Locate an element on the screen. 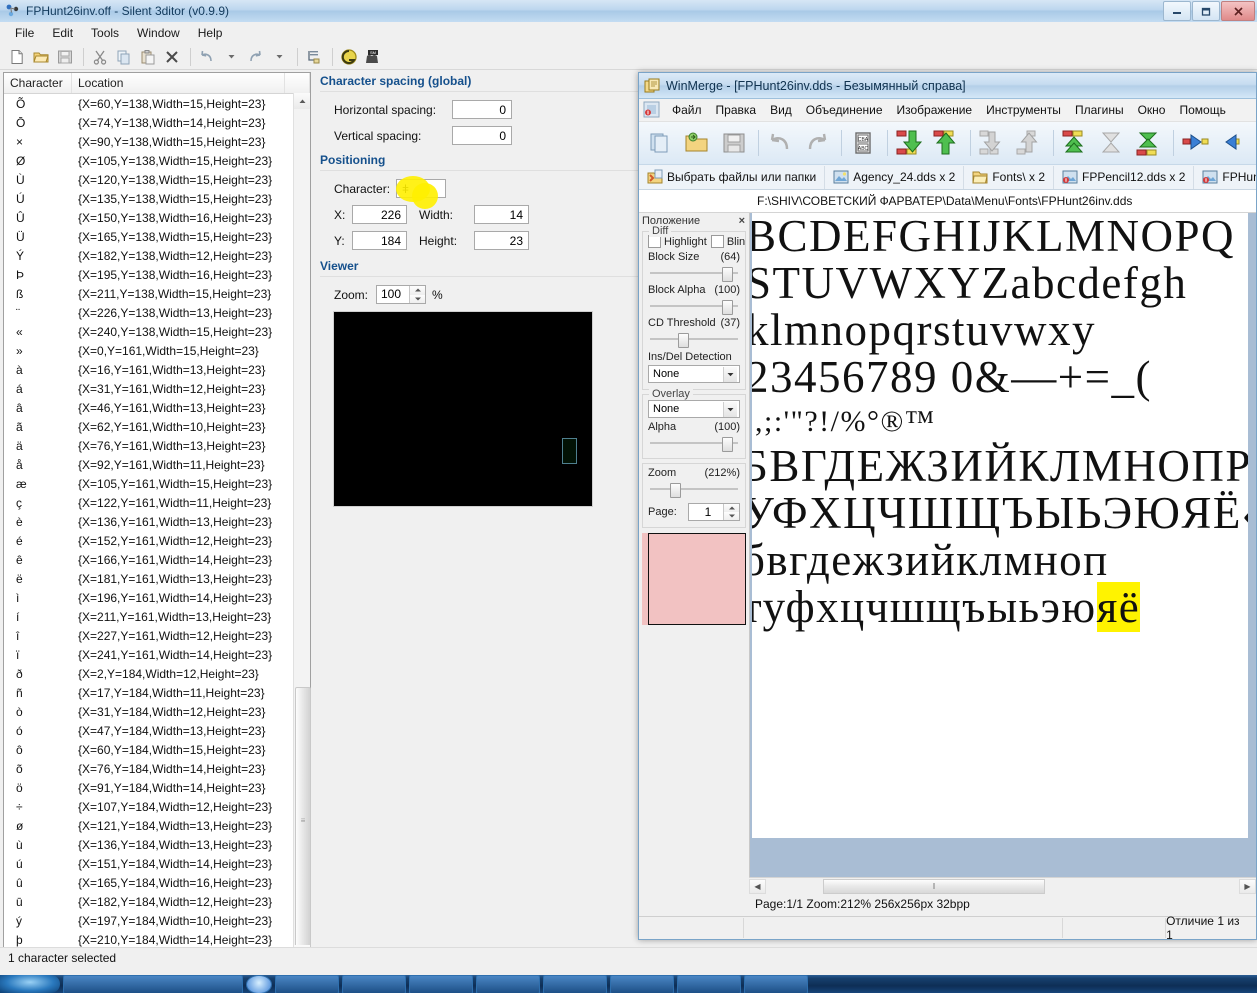 Image resolution: width=1257 pixels, height=993 pixels. character-list-scrollbar: ≡ is located at coordinates (302, 527).